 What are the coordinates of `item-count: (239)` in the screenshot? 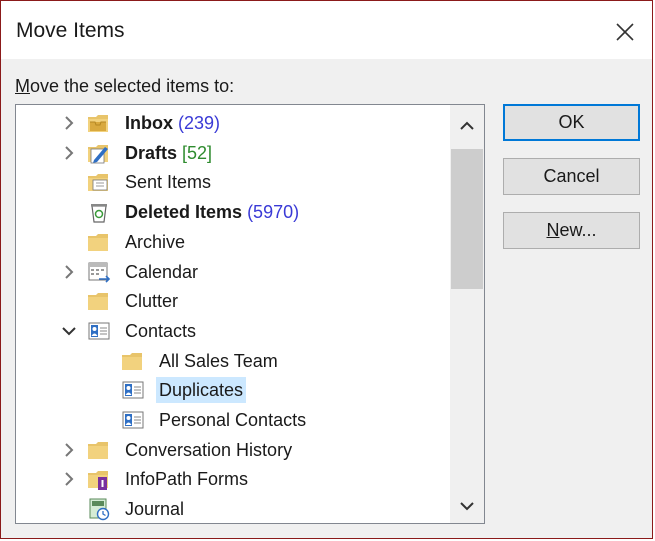 It's located at (199, 123).